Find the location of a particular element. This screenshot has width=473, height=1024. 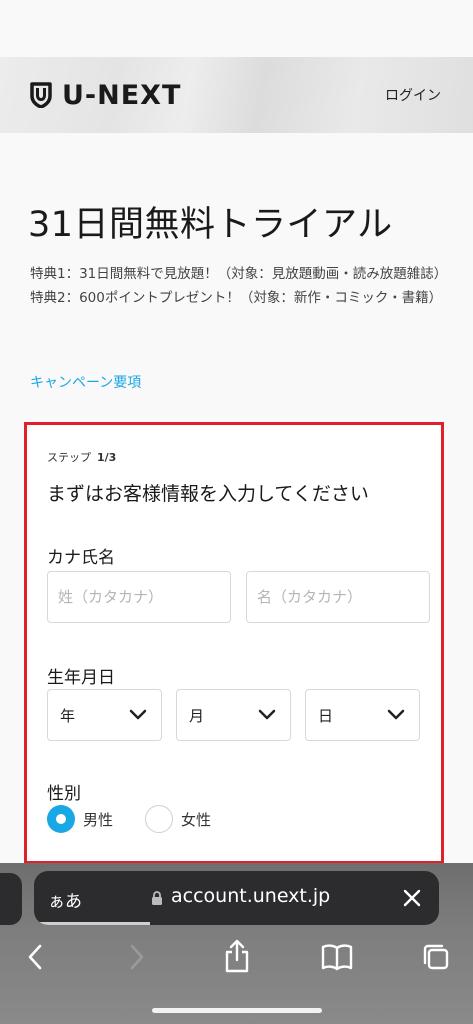

step-indicator: ステップ 1/3 is located at coordinates (81, 457).